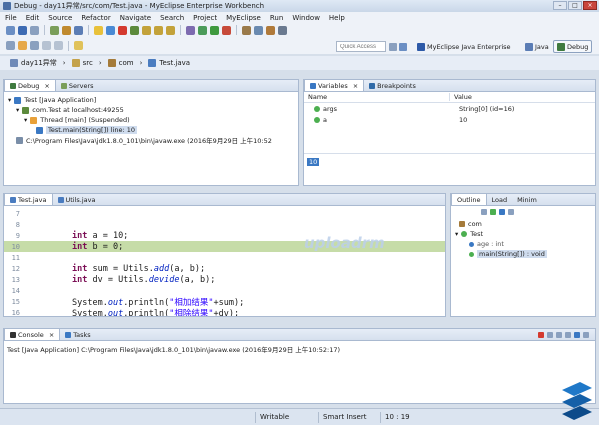 The width and height of the screenshot is (599, 425). What do you see at coordinates (586, 334) in the screenshot?
I see `display-console-icon` at bounding box center [586, 334].